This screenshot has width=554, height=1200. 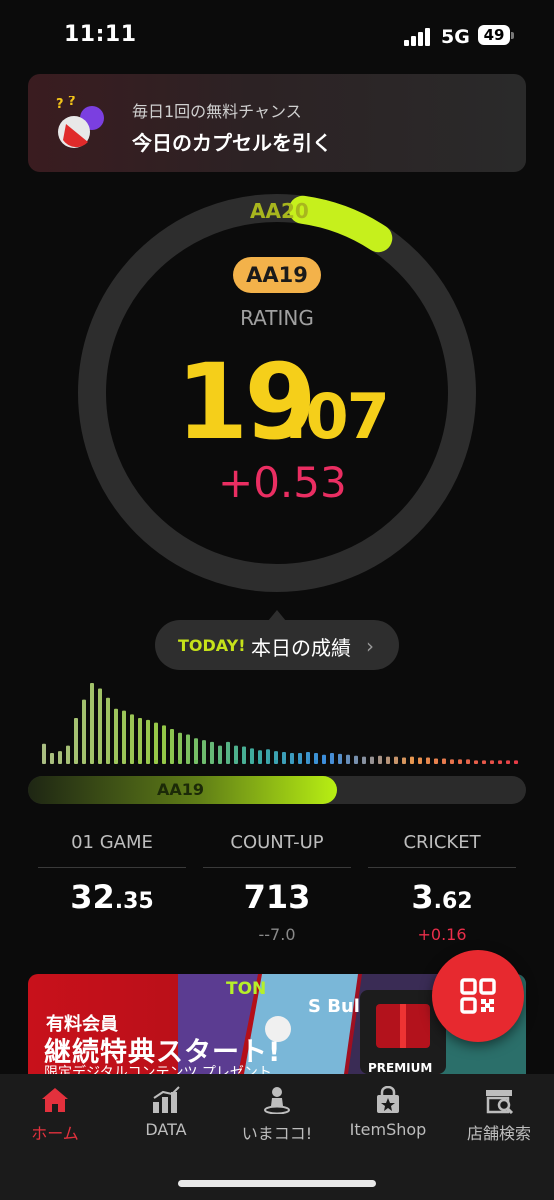 What do you see at coordinates (337, 416) in the screenshot?
I see `rating-value-decimal: .07` at bounding box center [337, 416].